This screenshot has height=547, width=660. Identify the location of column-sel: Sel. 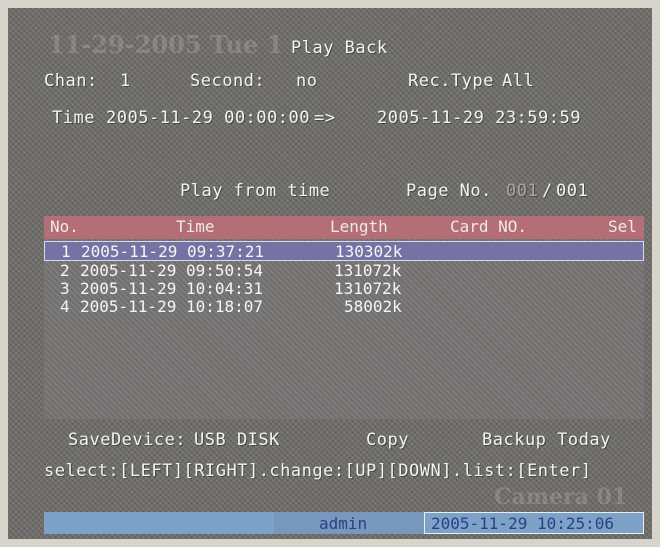
(622, 226).